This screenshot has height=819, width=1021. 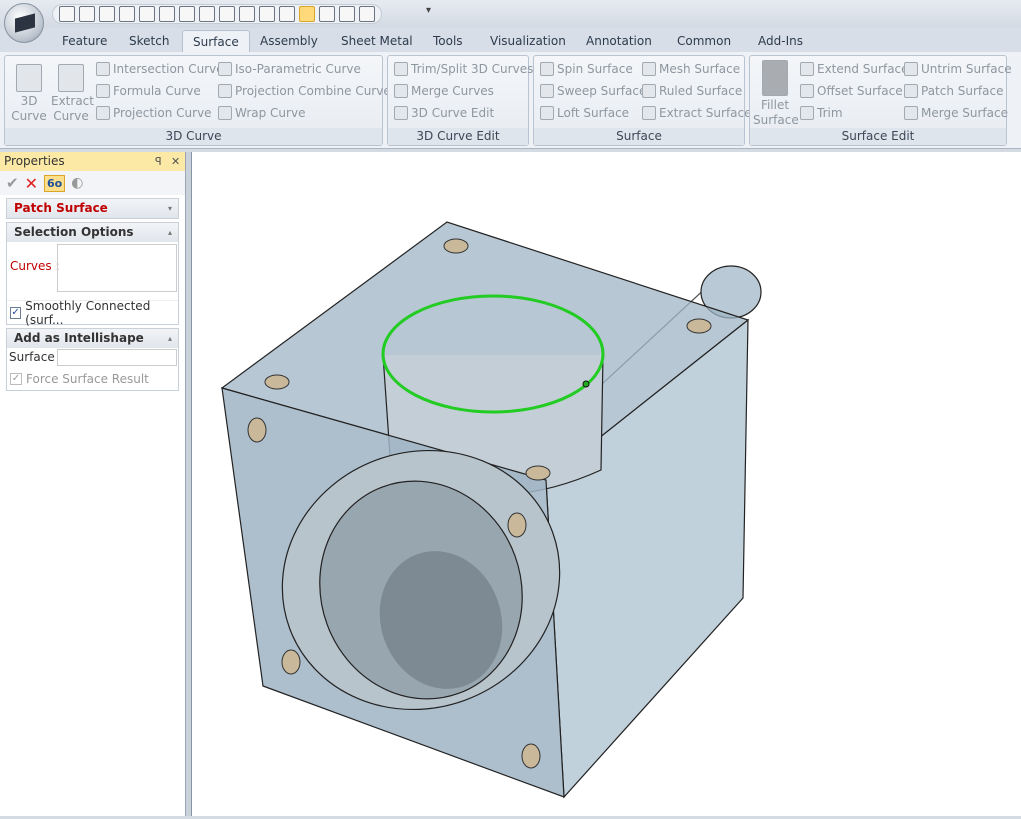 What do you see at coordinates (216, 41) in the screenshot?
I see `tab-surface: Surface` at bounding box center [216, 41].